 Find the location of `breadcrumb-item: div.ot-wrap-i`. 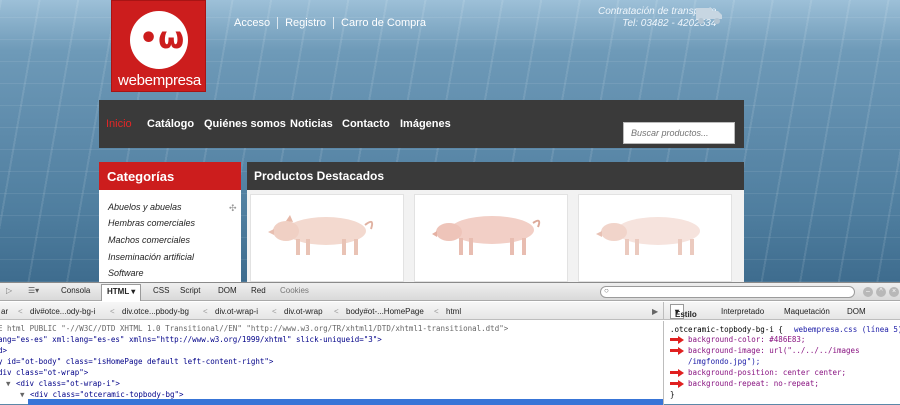

breadcrumb-item: div.ot-wrap-i is located at coordinates (236, 311).